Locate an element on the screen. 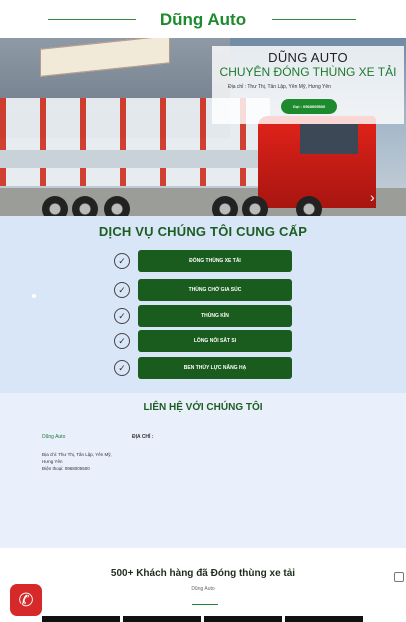 The height and width of the screenshot is (622, 406). service-item: ✓ LỒNG NỐI SẮT SI is located at coordinates (203, 341).